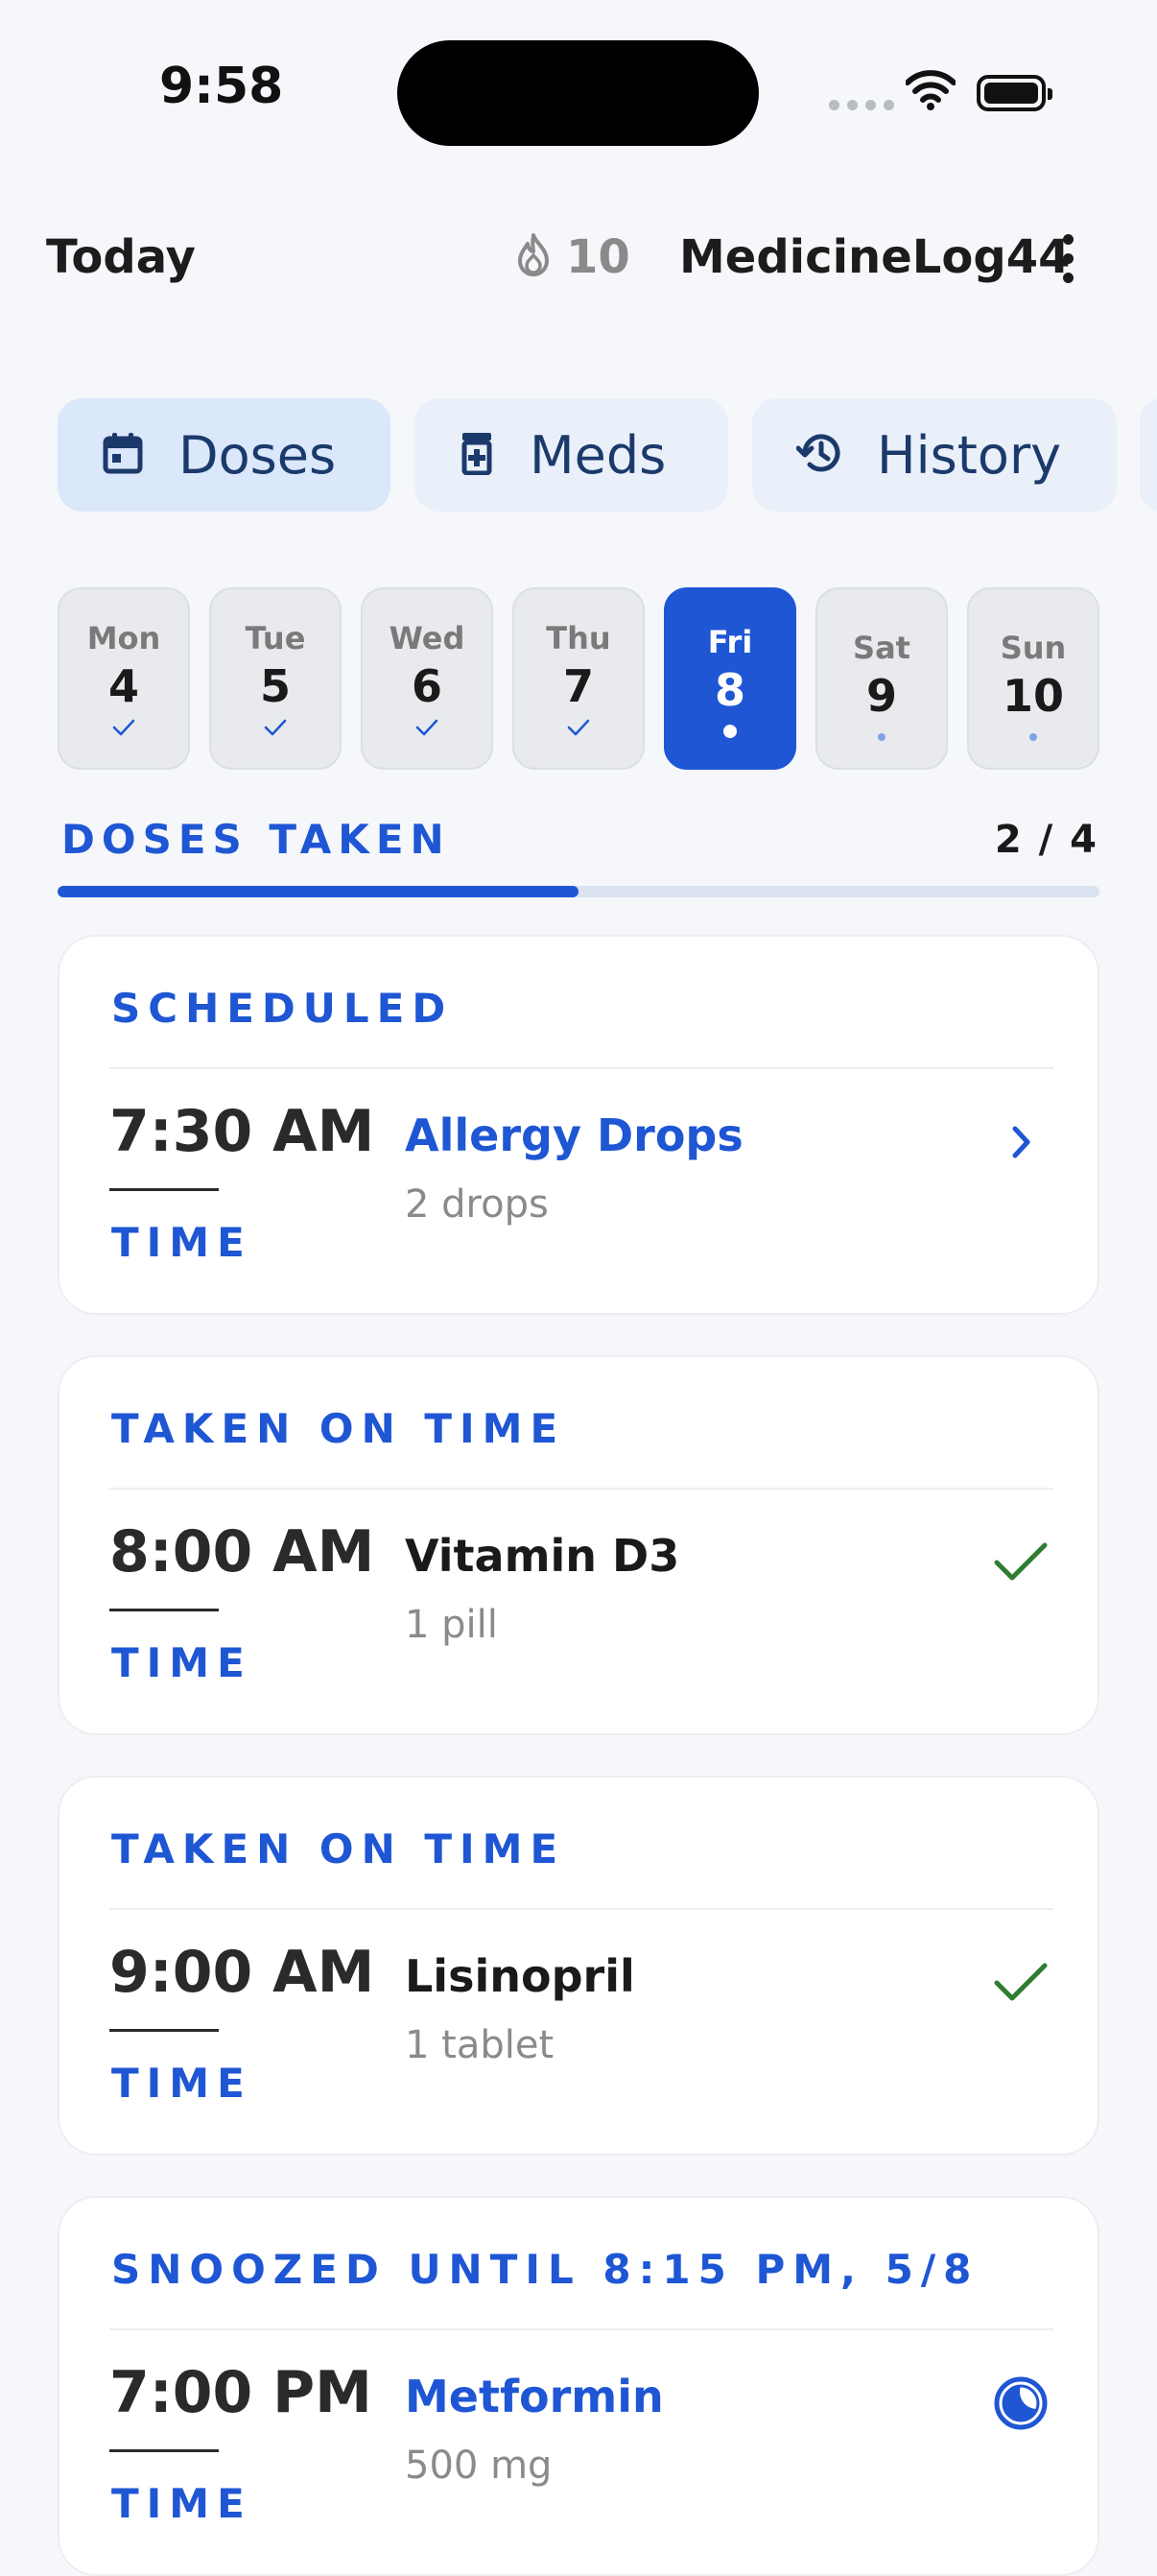  I want to click on day-tue: Tue 5, so click(275, 678).